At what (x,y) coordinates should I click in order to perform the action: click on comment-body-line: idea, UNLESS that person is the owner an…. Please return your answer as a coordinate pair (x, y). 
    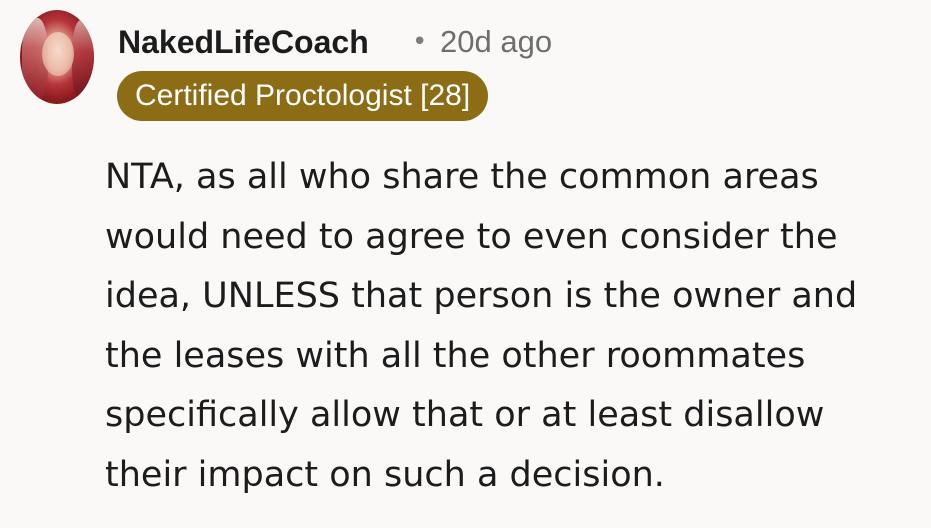
    Looking at the image, I should click on (481, 296).